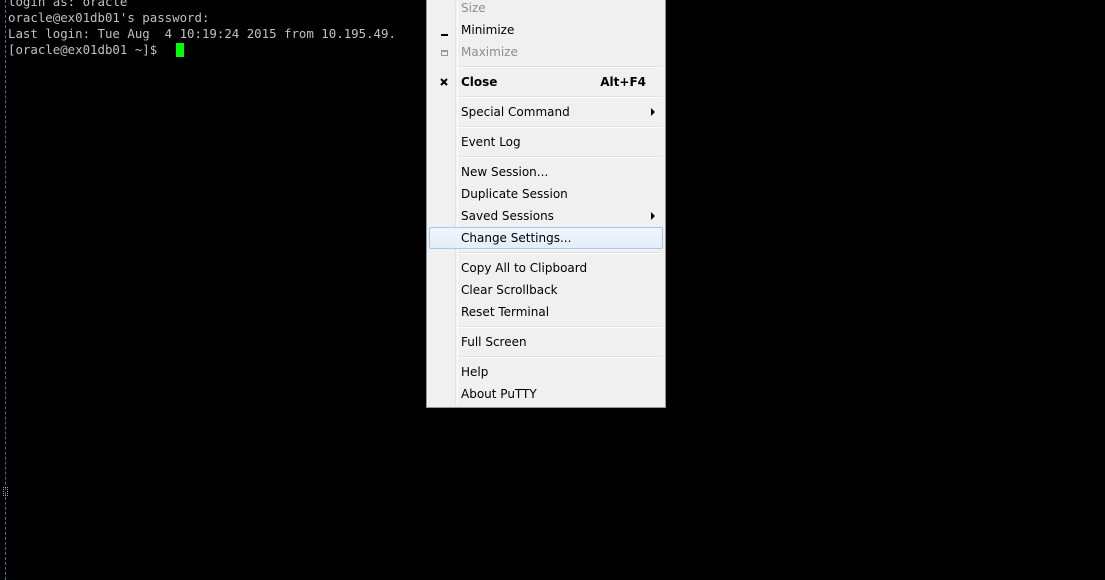 The height and width of the screenshot is (580, 1105). What do you see at coordinates (546, 372) in the screenshot?
I see `menu-item-help: Help` at bounding box center [546, 372].